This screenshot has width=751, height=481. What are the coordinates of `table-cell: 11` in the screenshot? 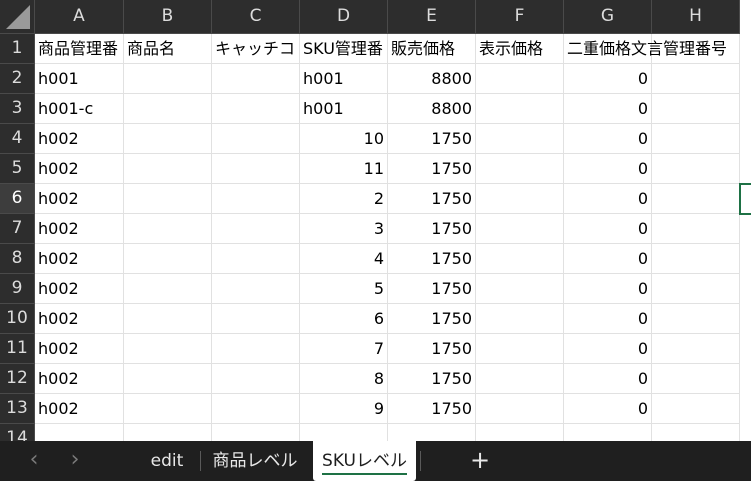 It's located at (344, 169).